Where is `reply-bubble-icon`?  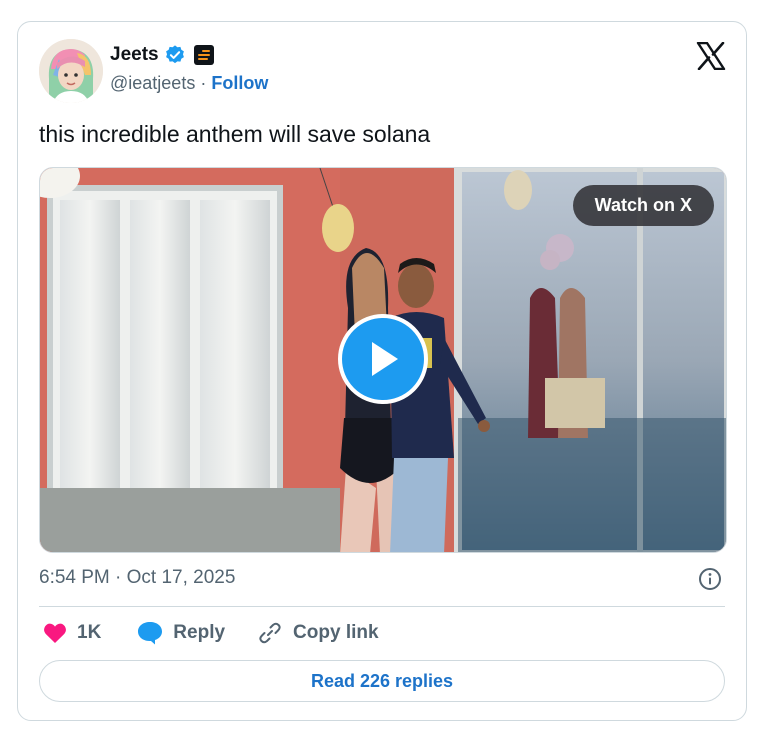
reply-bubble-icon is located at coordinates (150, 633).